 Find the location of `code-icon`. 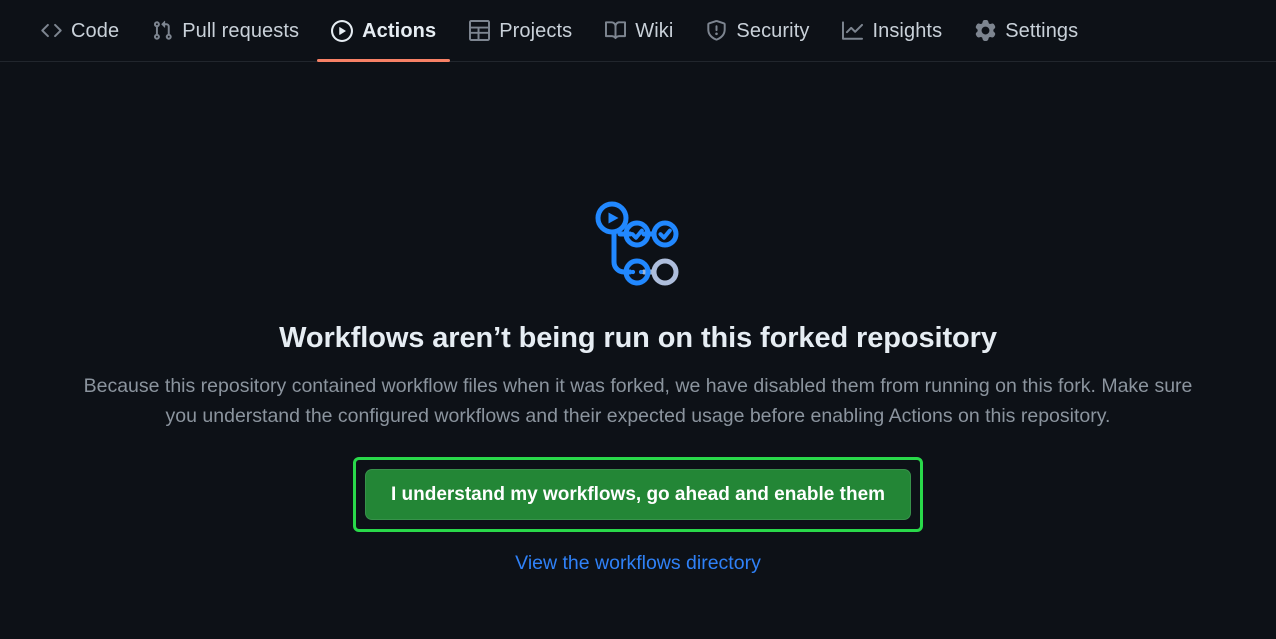

code-icon is located at coordinates (51, 31).